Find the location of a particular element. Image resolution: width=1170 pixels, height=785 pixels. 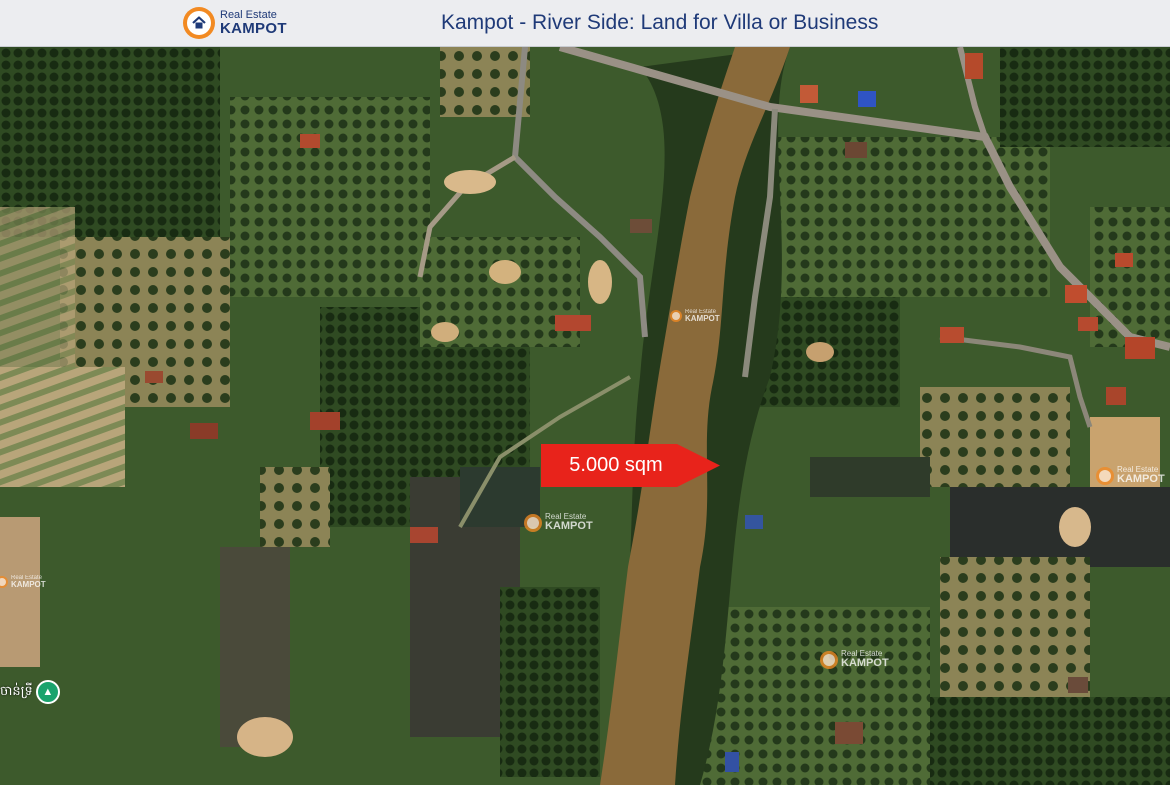

plot-size-callout: 5.000 sqm is located at coordinates (630, 465).